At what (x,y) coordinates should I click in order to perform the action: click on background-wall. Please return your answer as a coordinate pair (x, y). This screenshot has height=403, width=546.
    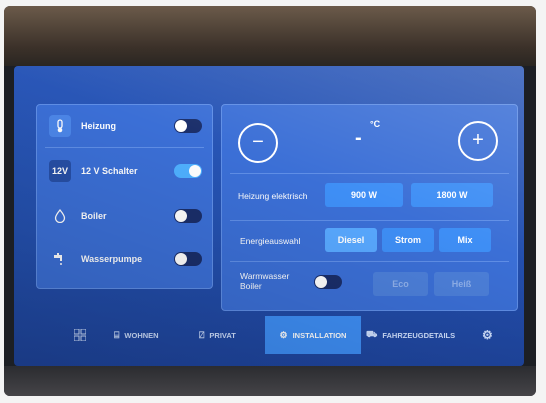
    Looking at the image, I should click on (270, 36).